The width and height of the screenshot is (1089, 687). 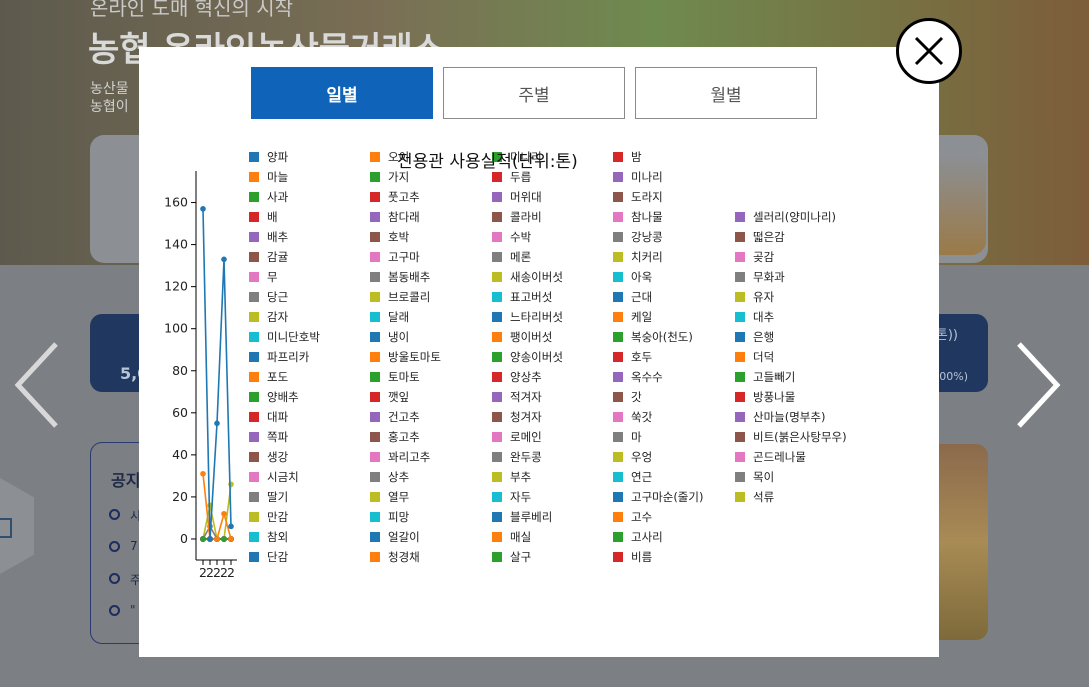 I want to click on legend-item: 살구, so click(x=511, y=557).